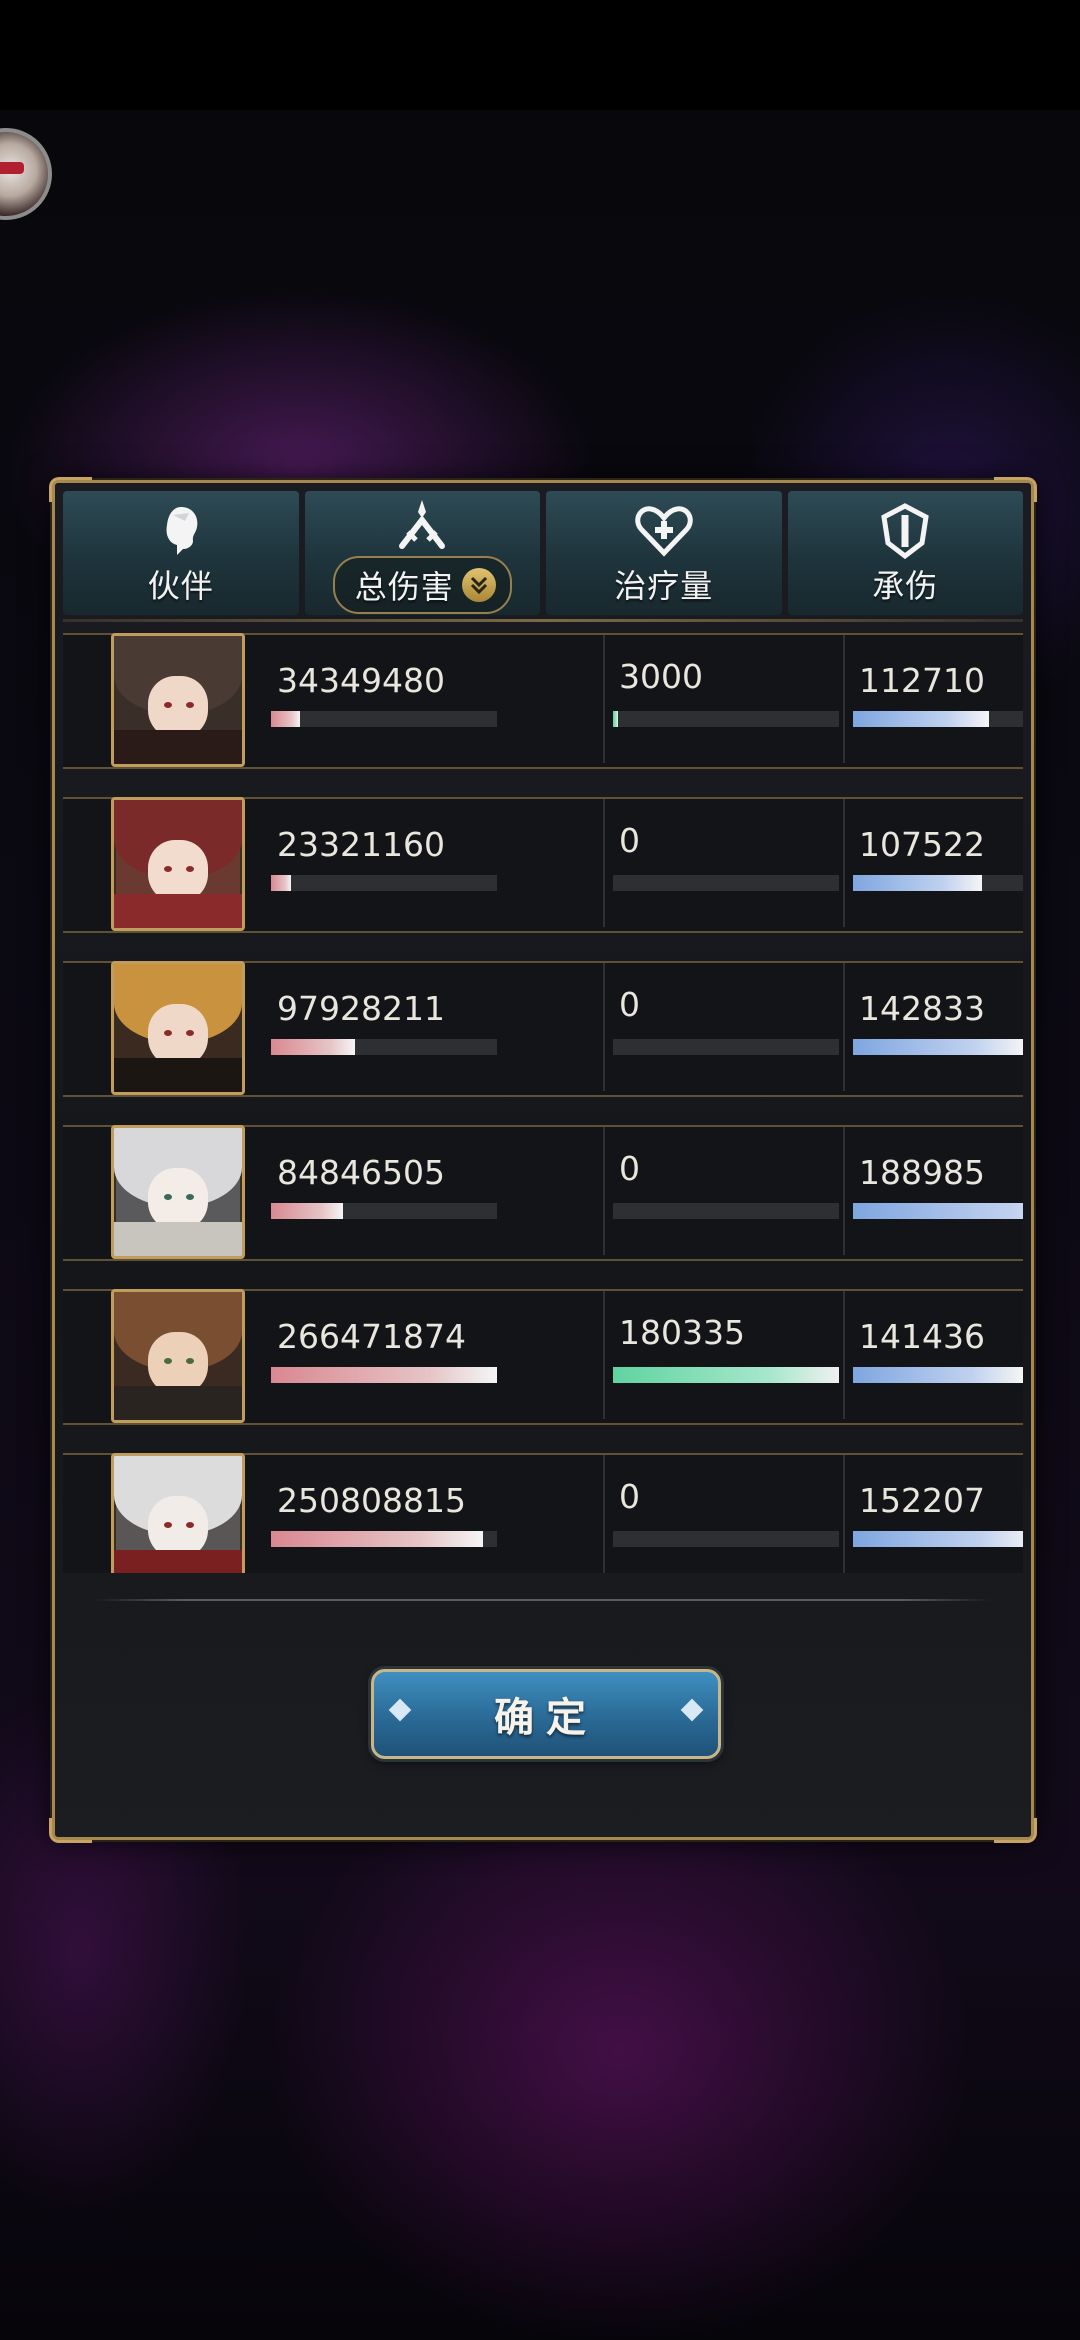  Describe the element at coordinates (361, 1008) in the screenshot. I see `damage-value: 97928211` at that location.